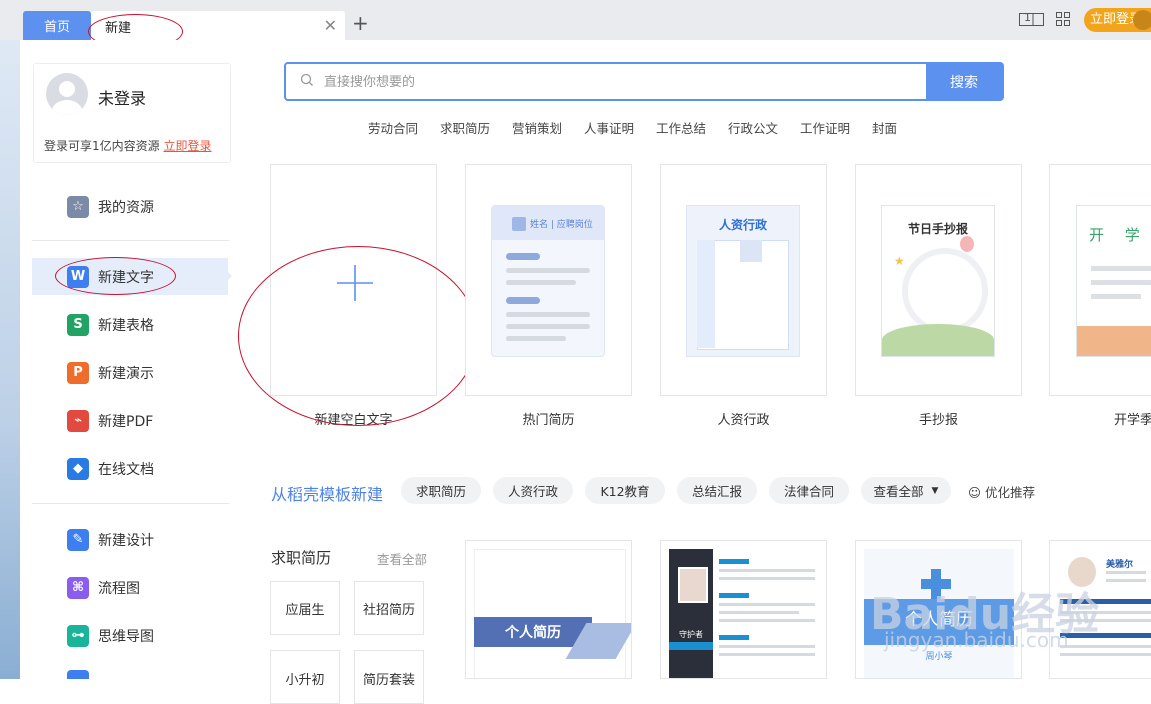  Describe the element at coordinates (1032, 21) in the screenshot. I see `window-mode-icon: 1` at that location.